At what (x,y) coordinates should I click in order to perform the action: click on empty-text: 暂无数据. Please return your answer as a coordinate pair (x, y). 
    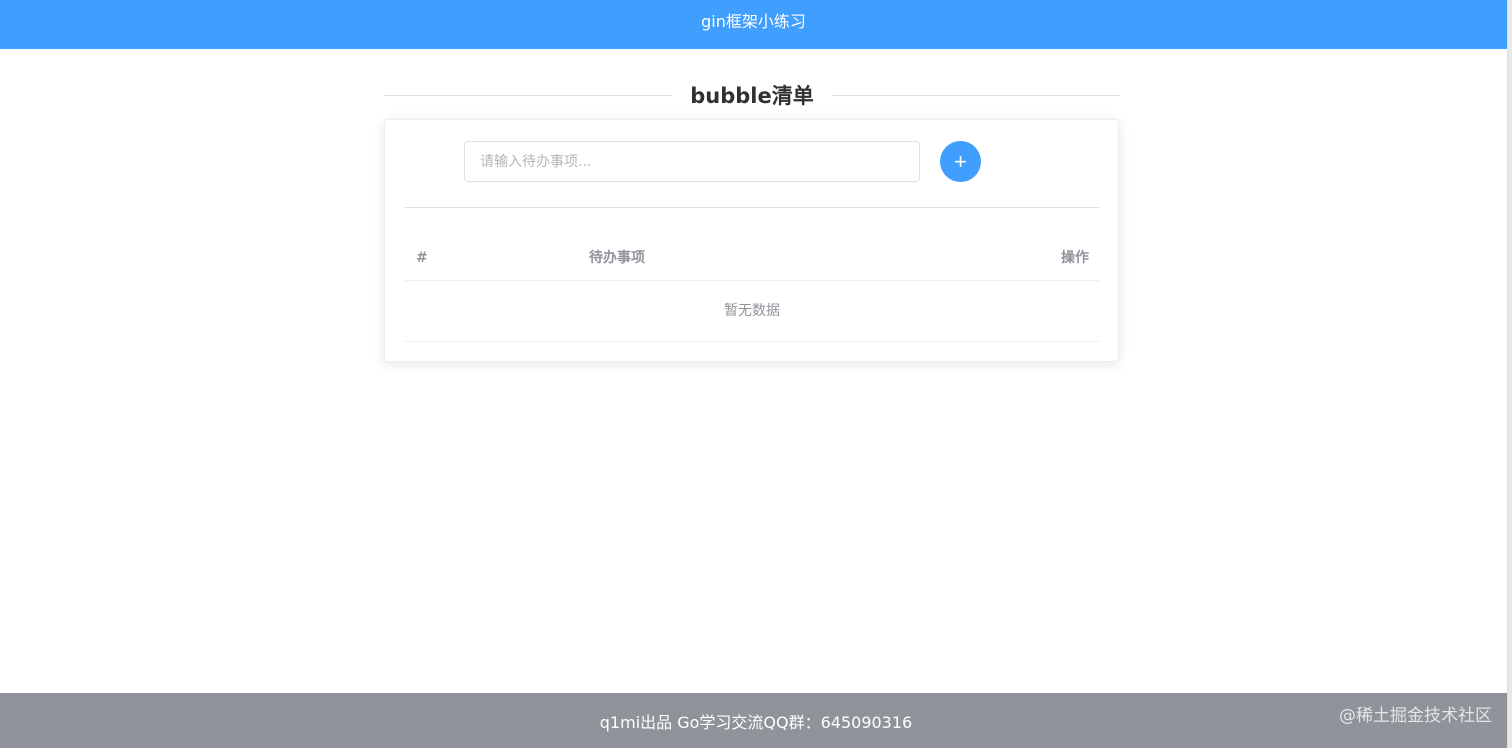
    Looking at the image, I should click on (752, 311).